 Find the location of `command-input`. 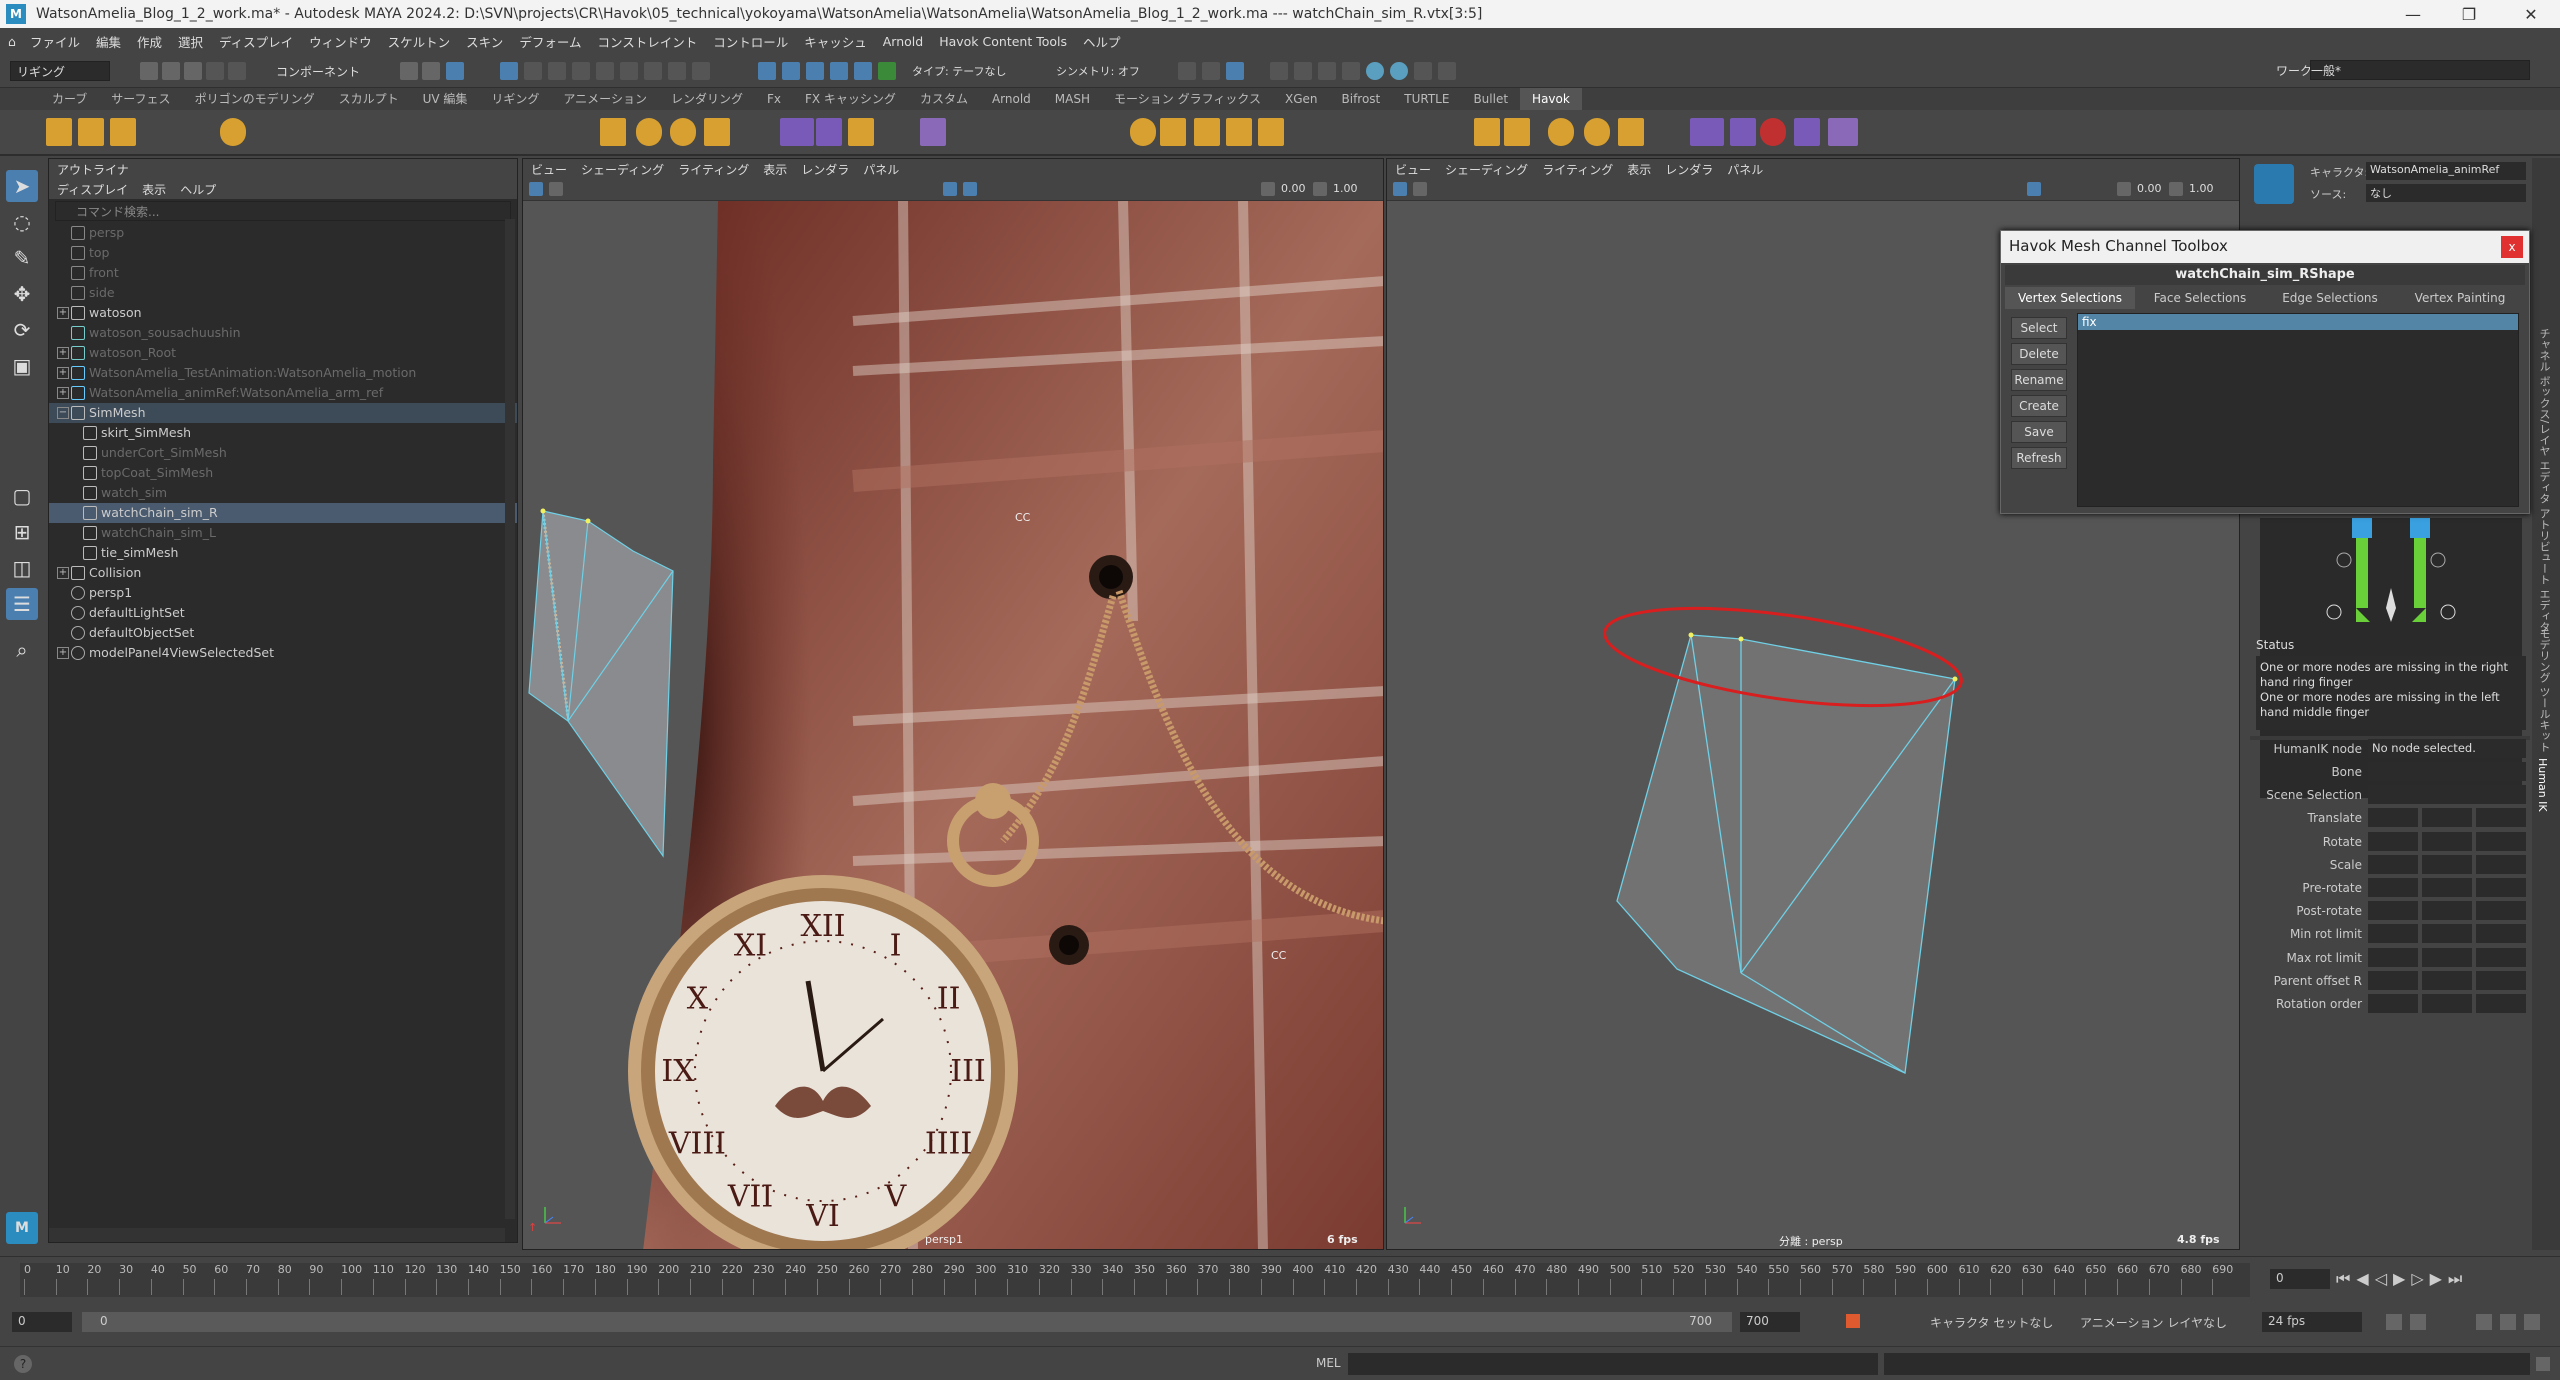

command-input is located at coordinates (1613, 1364).